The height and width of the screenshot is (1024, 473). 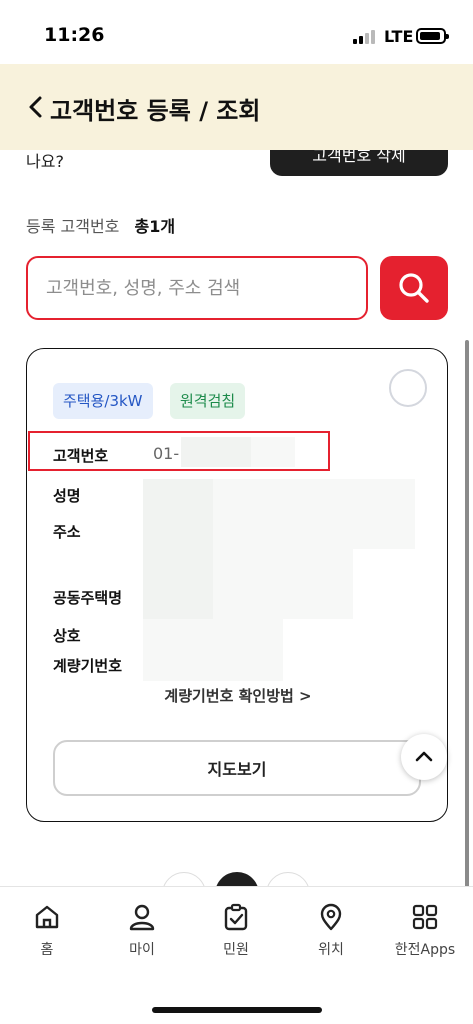 I want to click on search-input, so click(x=197, y=288).